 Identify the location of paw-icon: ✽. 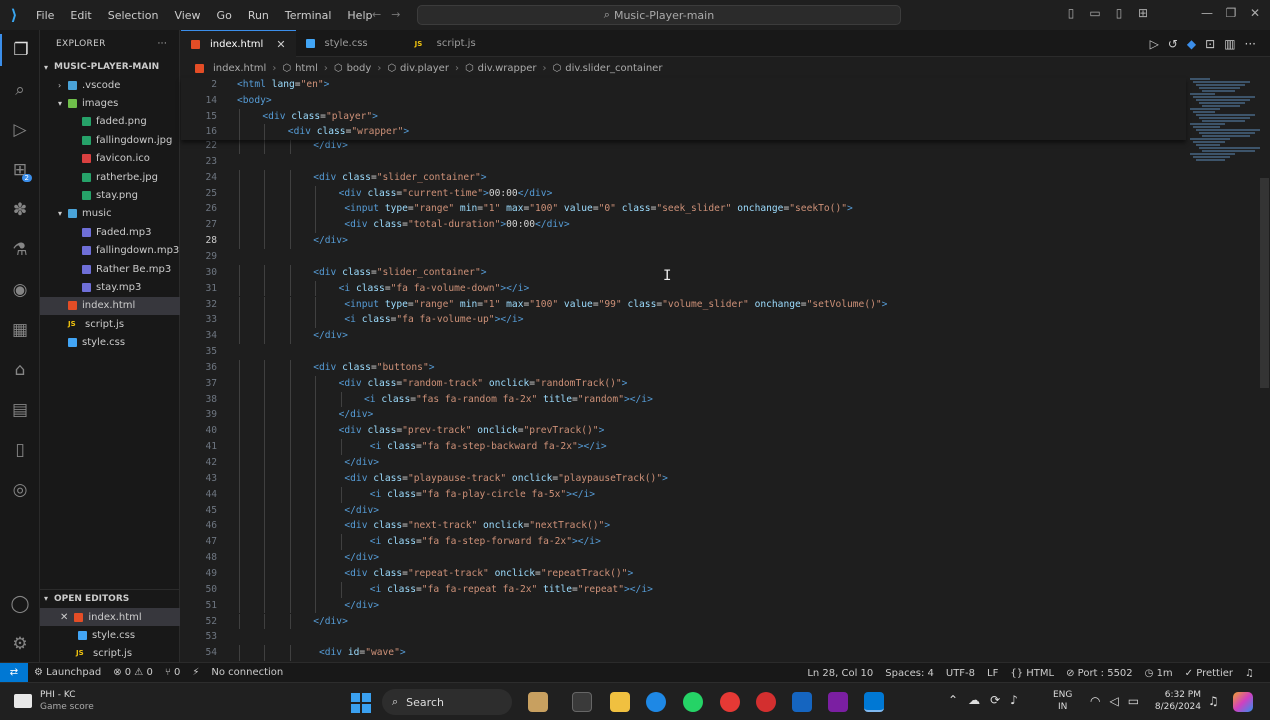
(20, 210).